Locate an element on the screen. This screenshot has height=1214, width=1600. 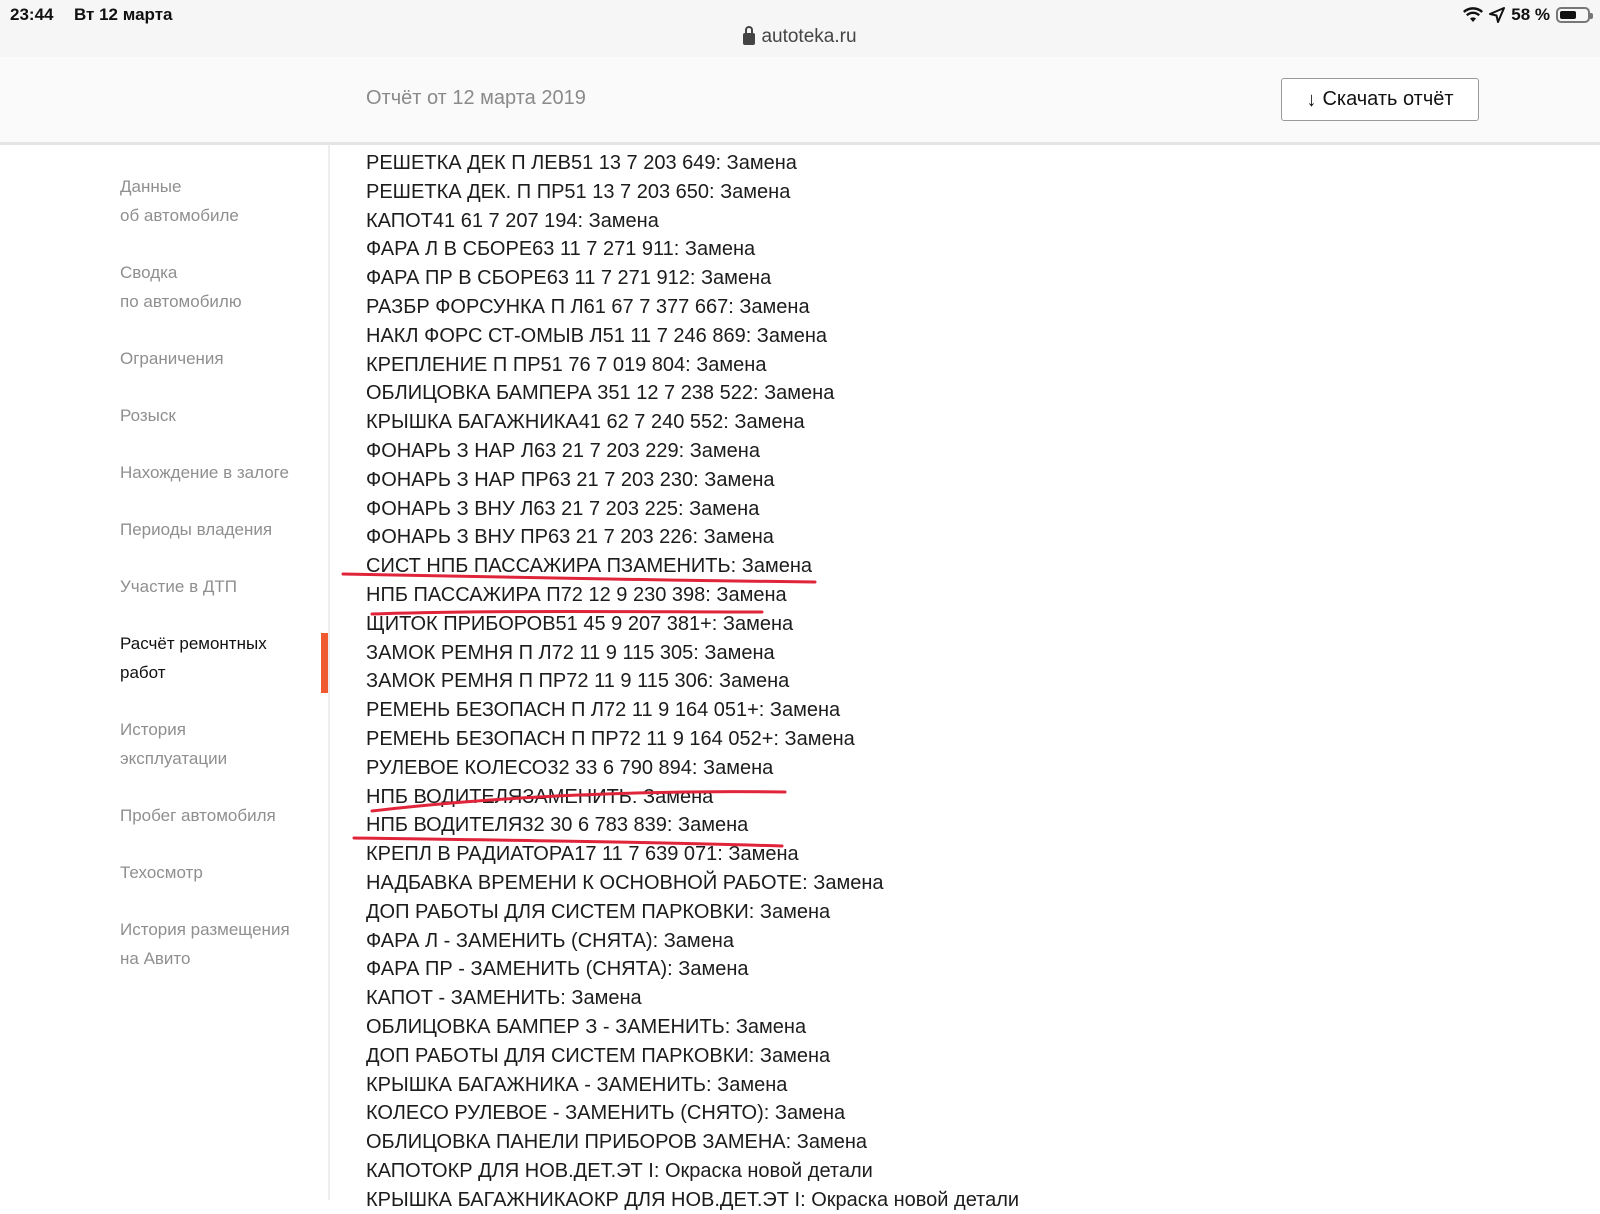
repair-item: ФОНАРЬ З НАР Л63 21 7 203 229: Замена is located at coordinates (563, 450).